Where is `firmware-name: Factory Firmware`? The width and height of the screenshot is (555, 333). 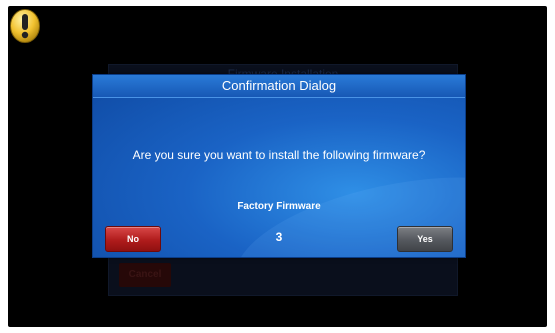 firmware-name: Factory Firmware is located at coordinates (279, 206).